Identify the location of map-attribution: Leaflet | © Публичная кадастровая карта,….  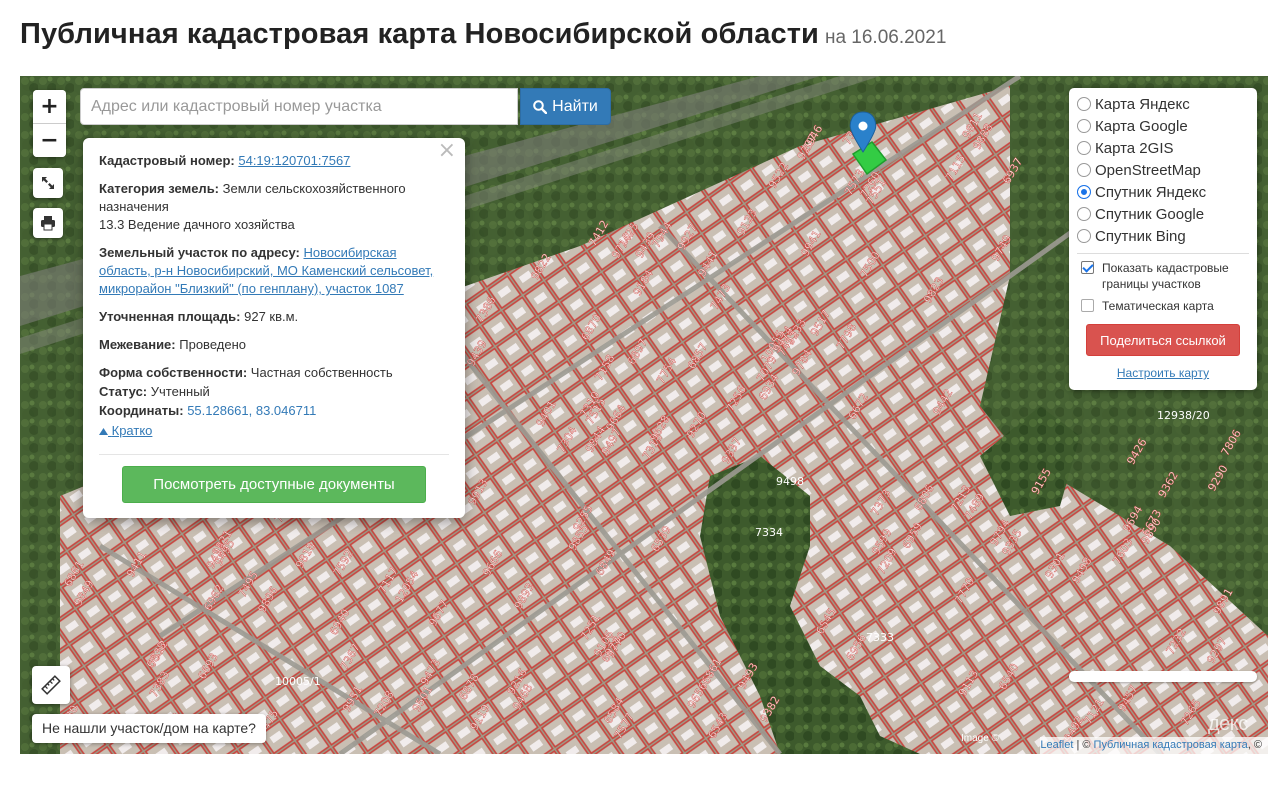
(1154, 745).